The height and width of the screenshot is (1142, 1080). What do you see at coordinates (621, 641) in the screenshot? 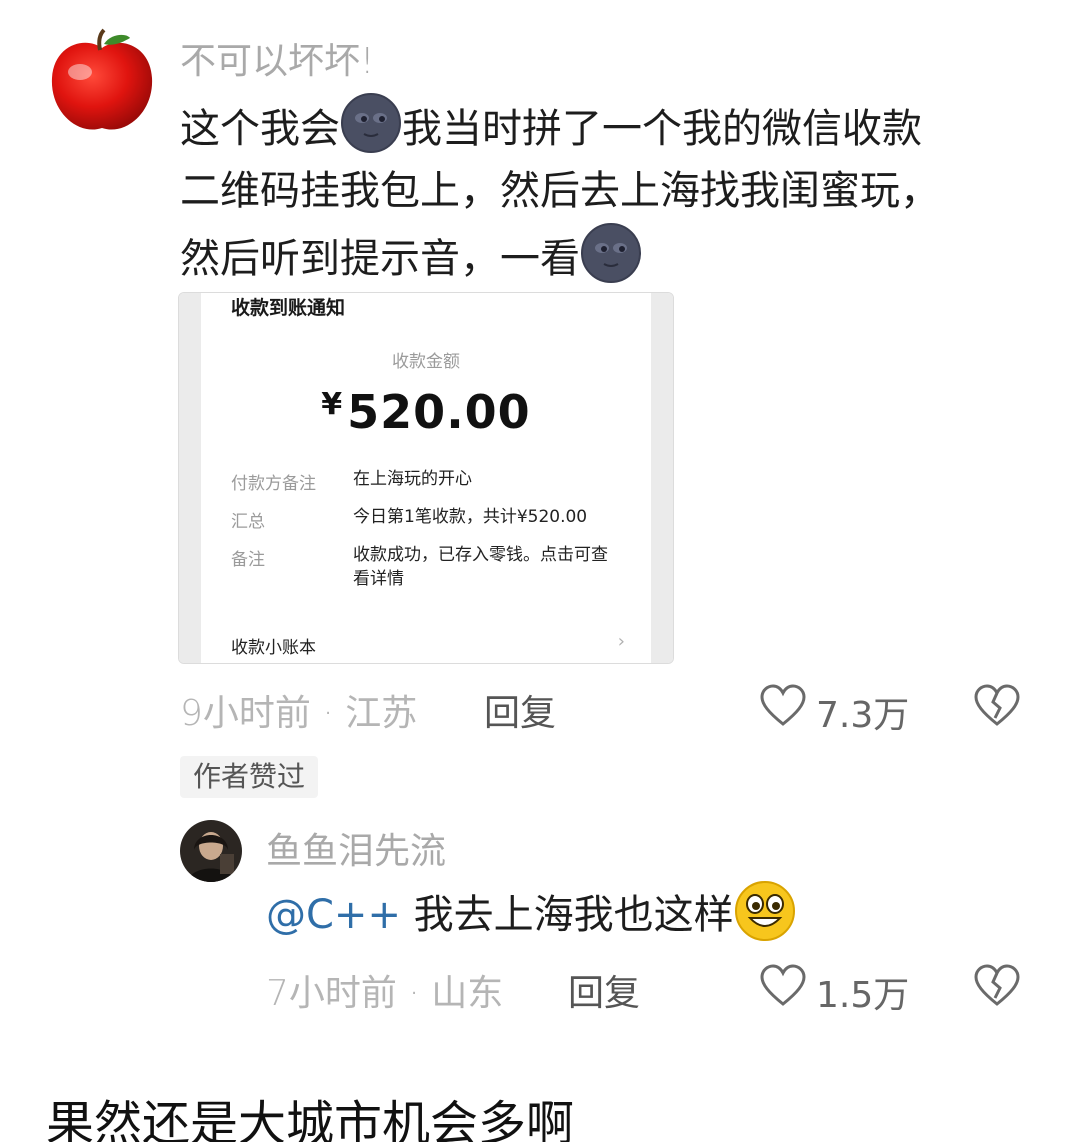
I see `chevron-right-icon: ›` at bounding box center [621, 641].